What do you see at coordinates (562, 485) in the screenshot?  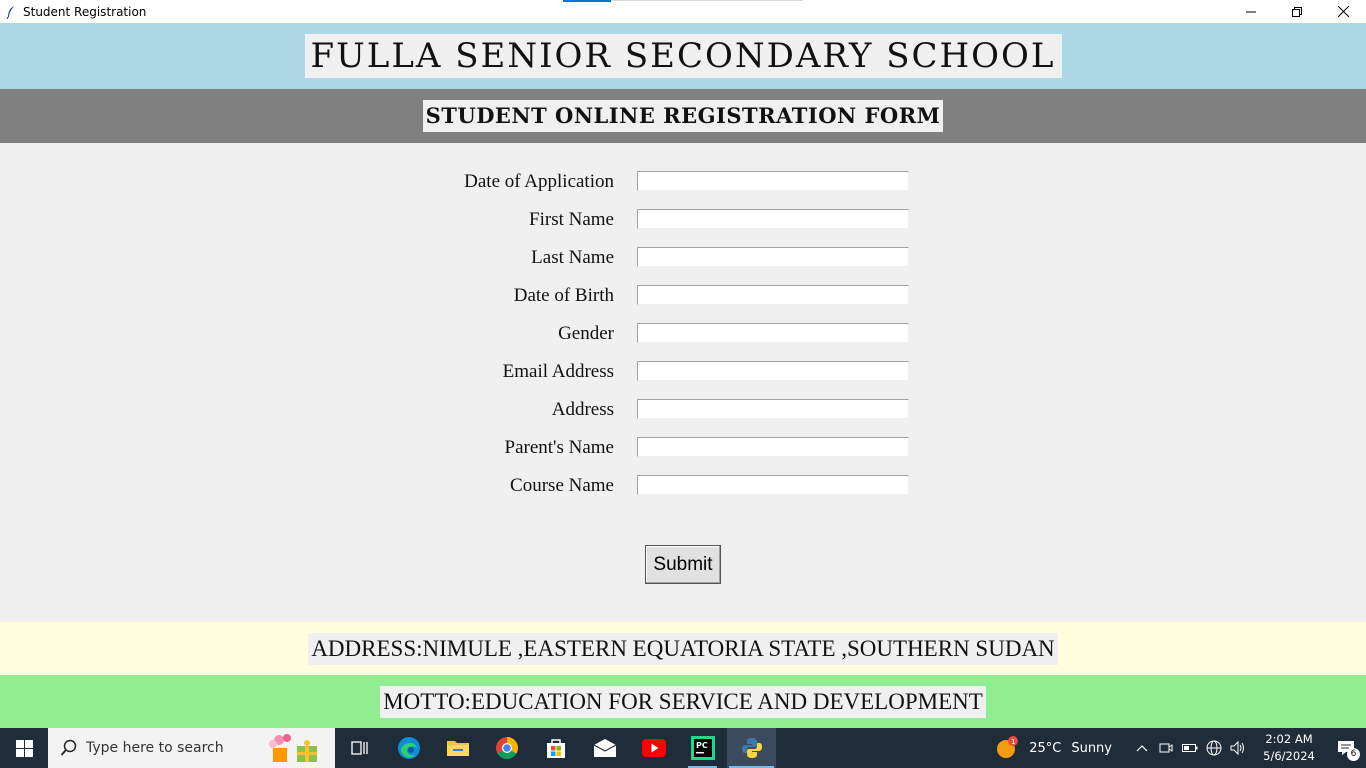 I see `field-label: Course Name` at bounding box center [562, 485].